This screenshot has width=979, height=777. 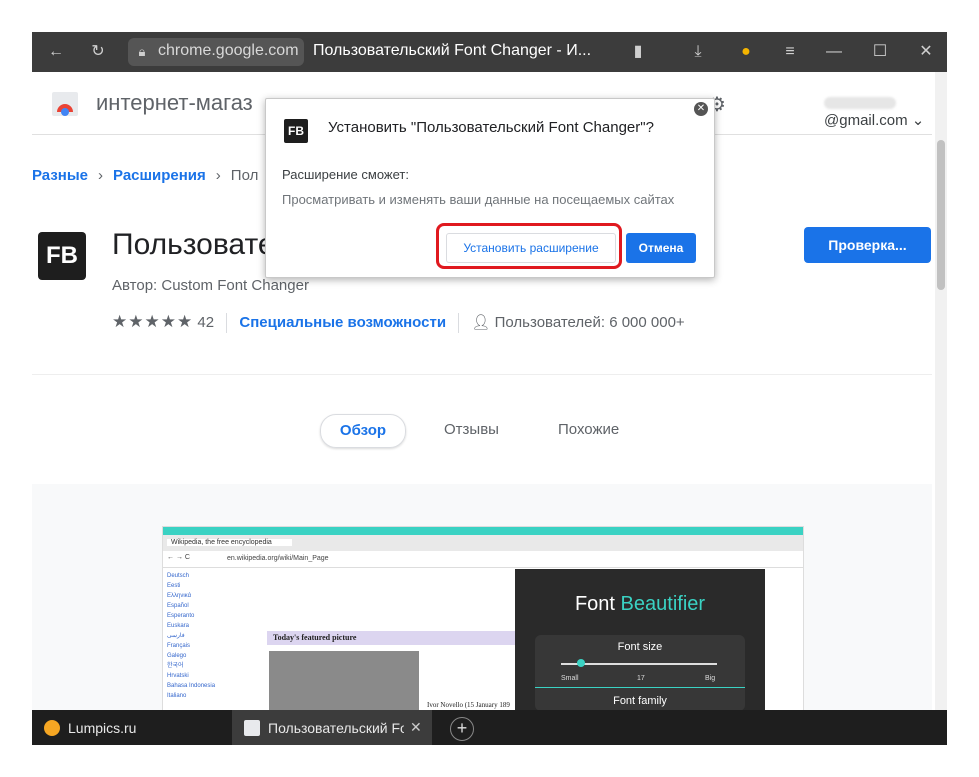 I want to click on chevron-down-icon: ⌄, so click(x=918, y=120).